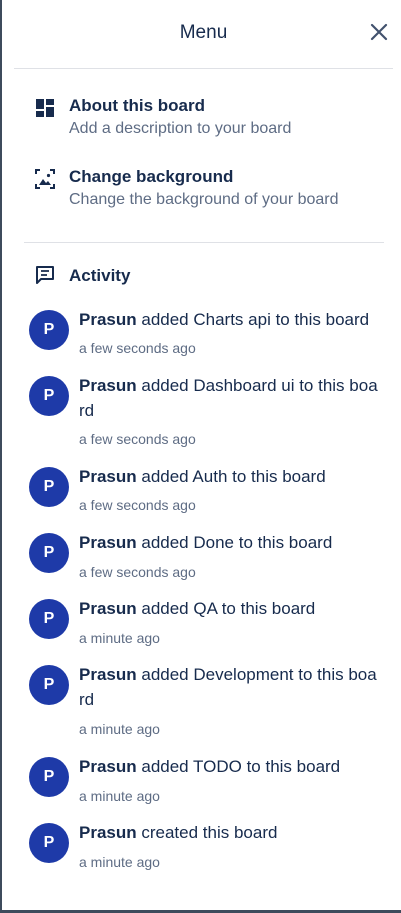 The width and height of the screenshot is (401, 913). Describe the element at coordinates (207, 832) in the screenshot. I see `activity-action: created this board` at that location.